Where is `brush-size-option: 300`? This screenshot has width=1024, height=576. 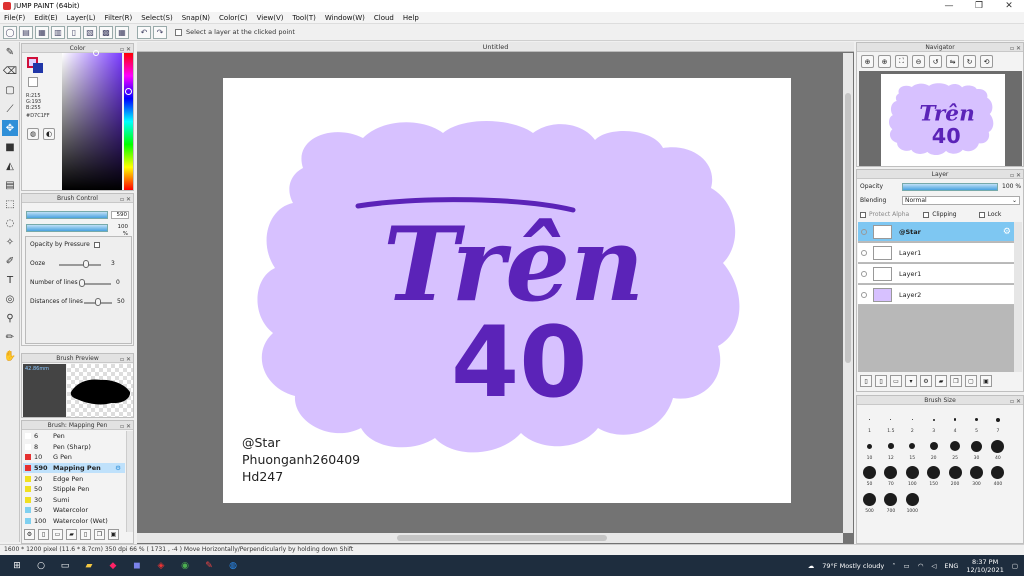
brush-size-option: 300 is located at coordinates (976, 476).